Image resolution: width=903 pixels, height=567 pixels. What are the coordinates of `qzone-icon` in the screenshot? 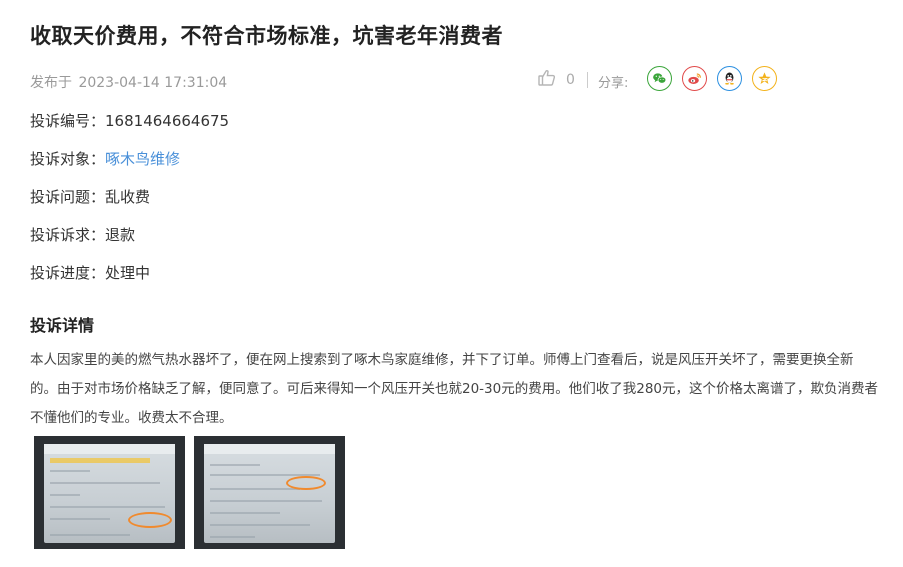 It's located at (764, 78).